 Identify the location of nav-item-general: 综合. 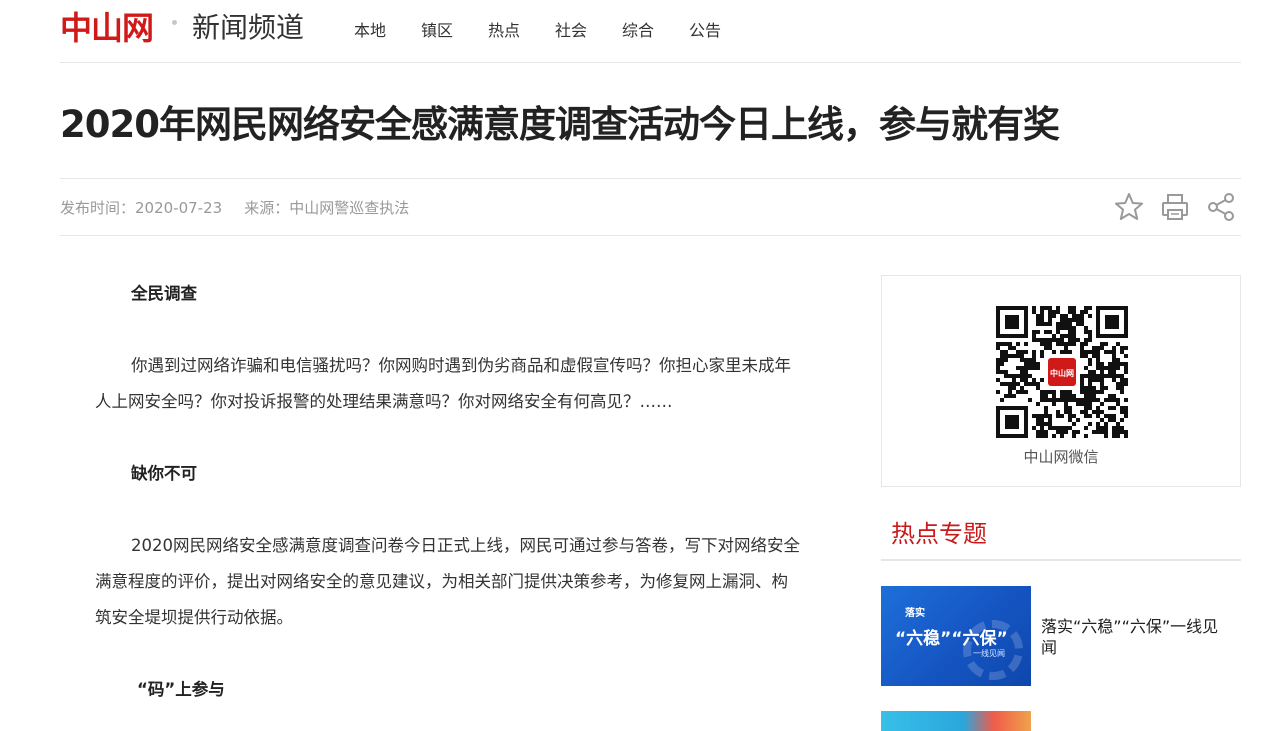
(655, 31).